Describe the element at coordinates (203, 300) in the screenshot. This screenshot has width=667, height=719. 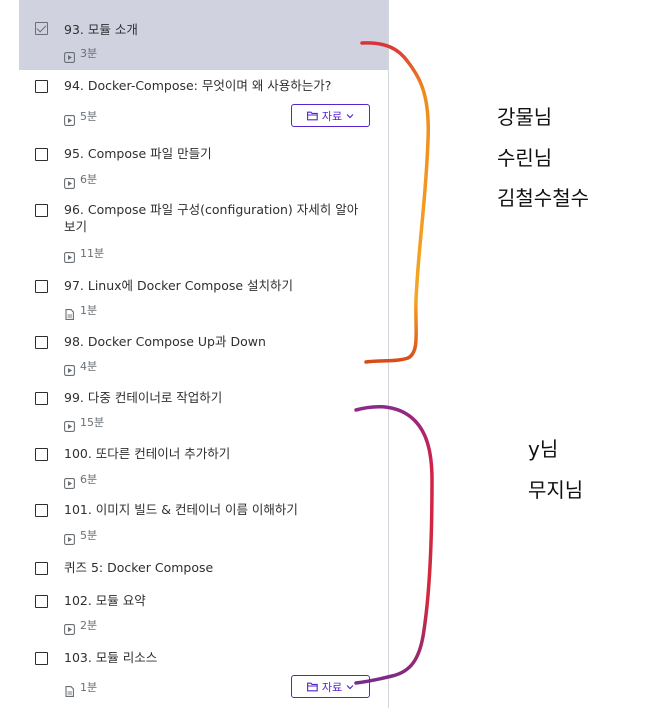
I see `lesson-item: 97. Linux에 Docker Compose 설치하기 1분` at that location.